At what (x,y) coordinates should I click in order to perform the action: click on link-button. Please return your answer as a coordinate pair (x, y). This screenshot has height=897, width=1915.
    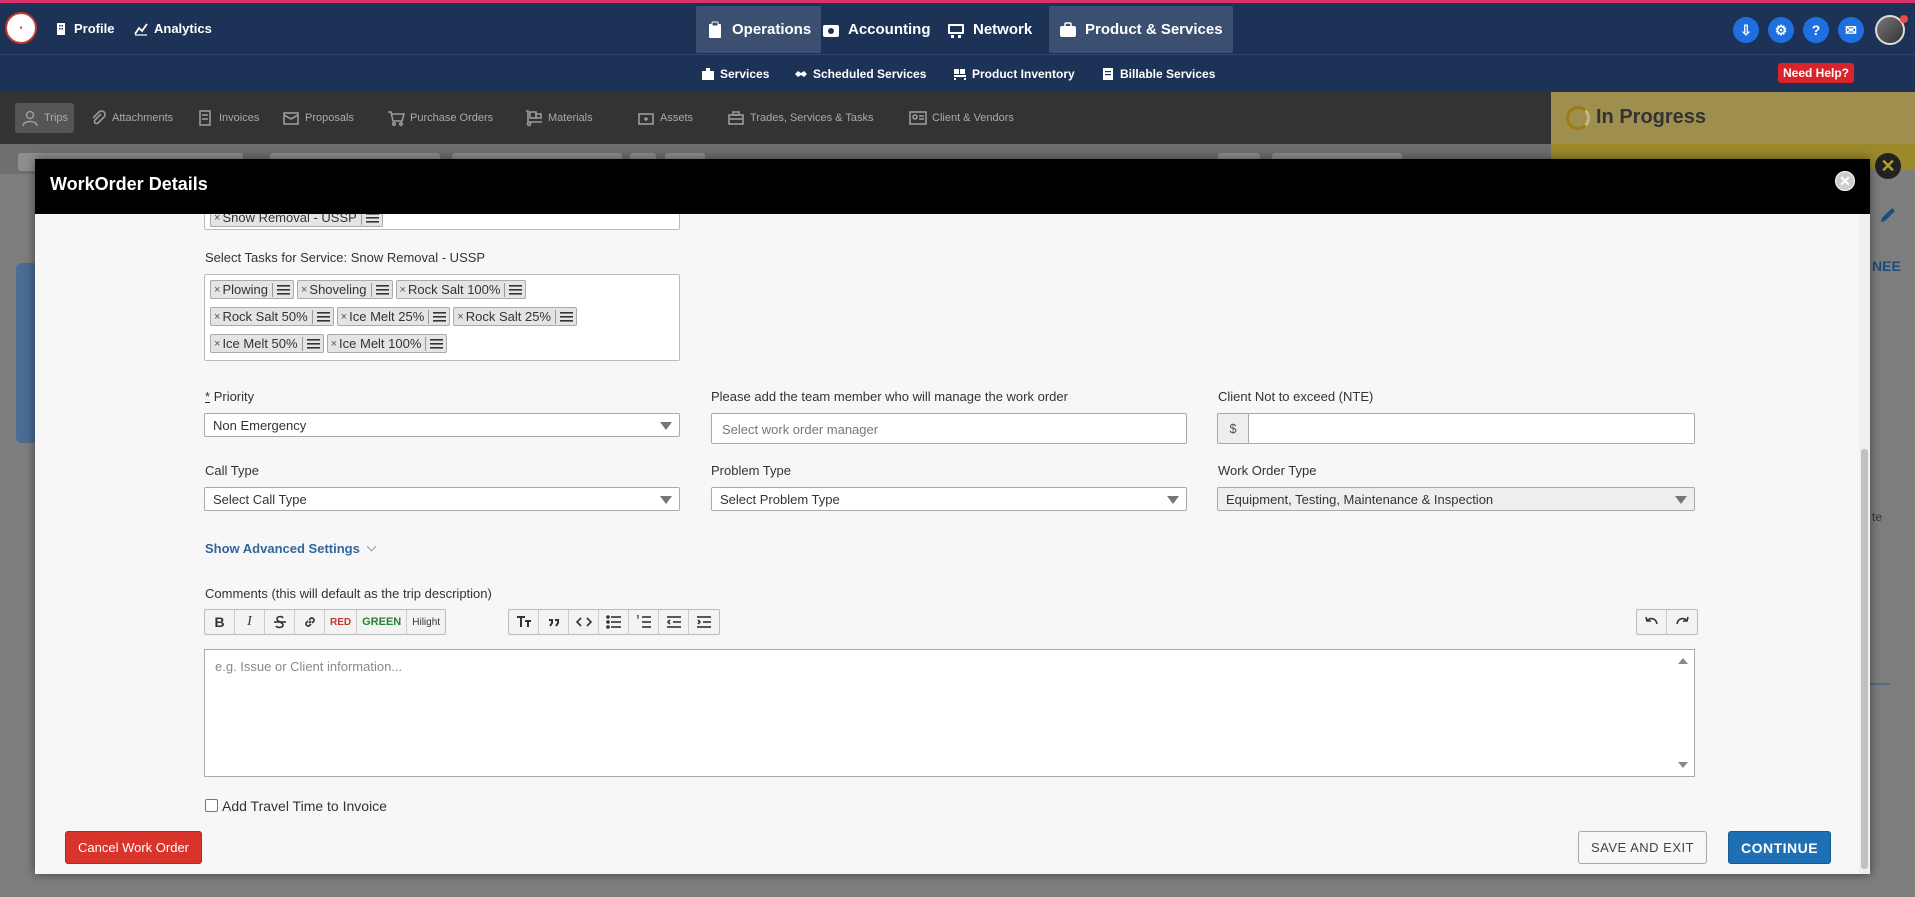
    Looking at the image, I should click on (310, 622).